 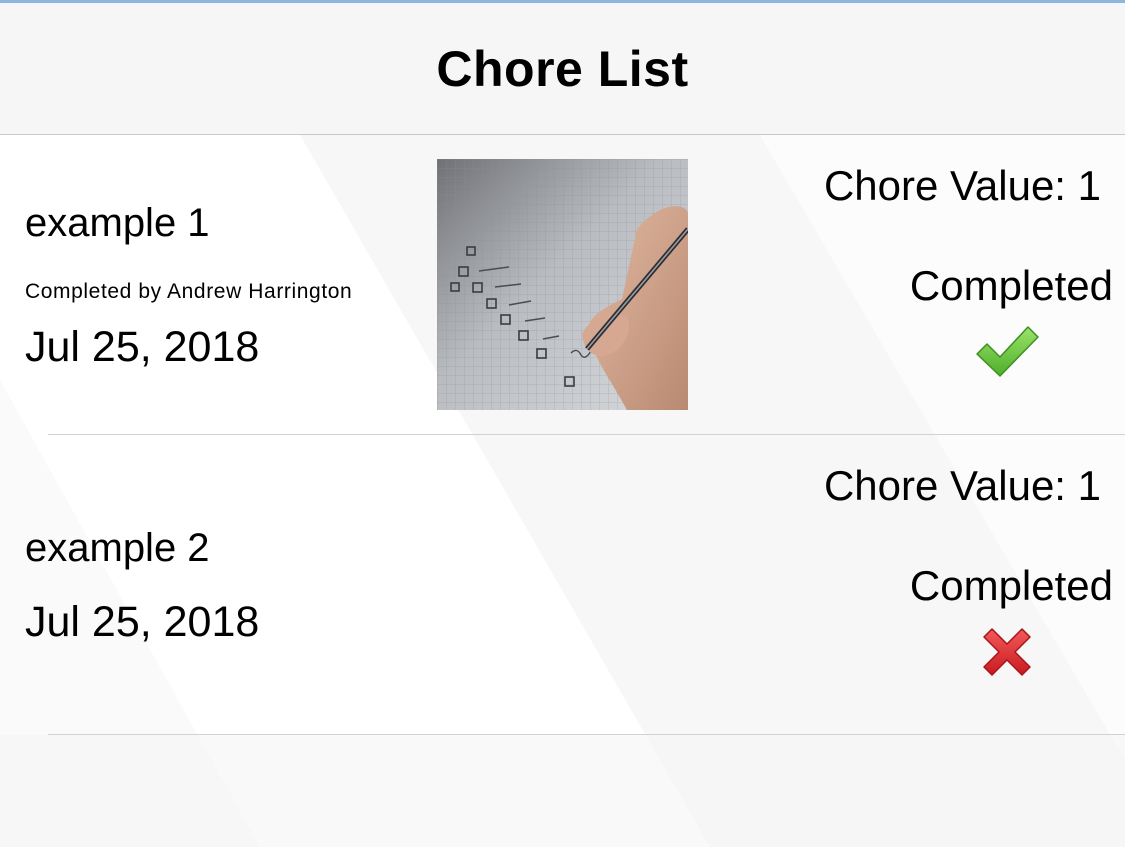 What do you see at coordinates (586, 734) in the screenshot?
I see `row-divider` at bounding box center [586, 734].